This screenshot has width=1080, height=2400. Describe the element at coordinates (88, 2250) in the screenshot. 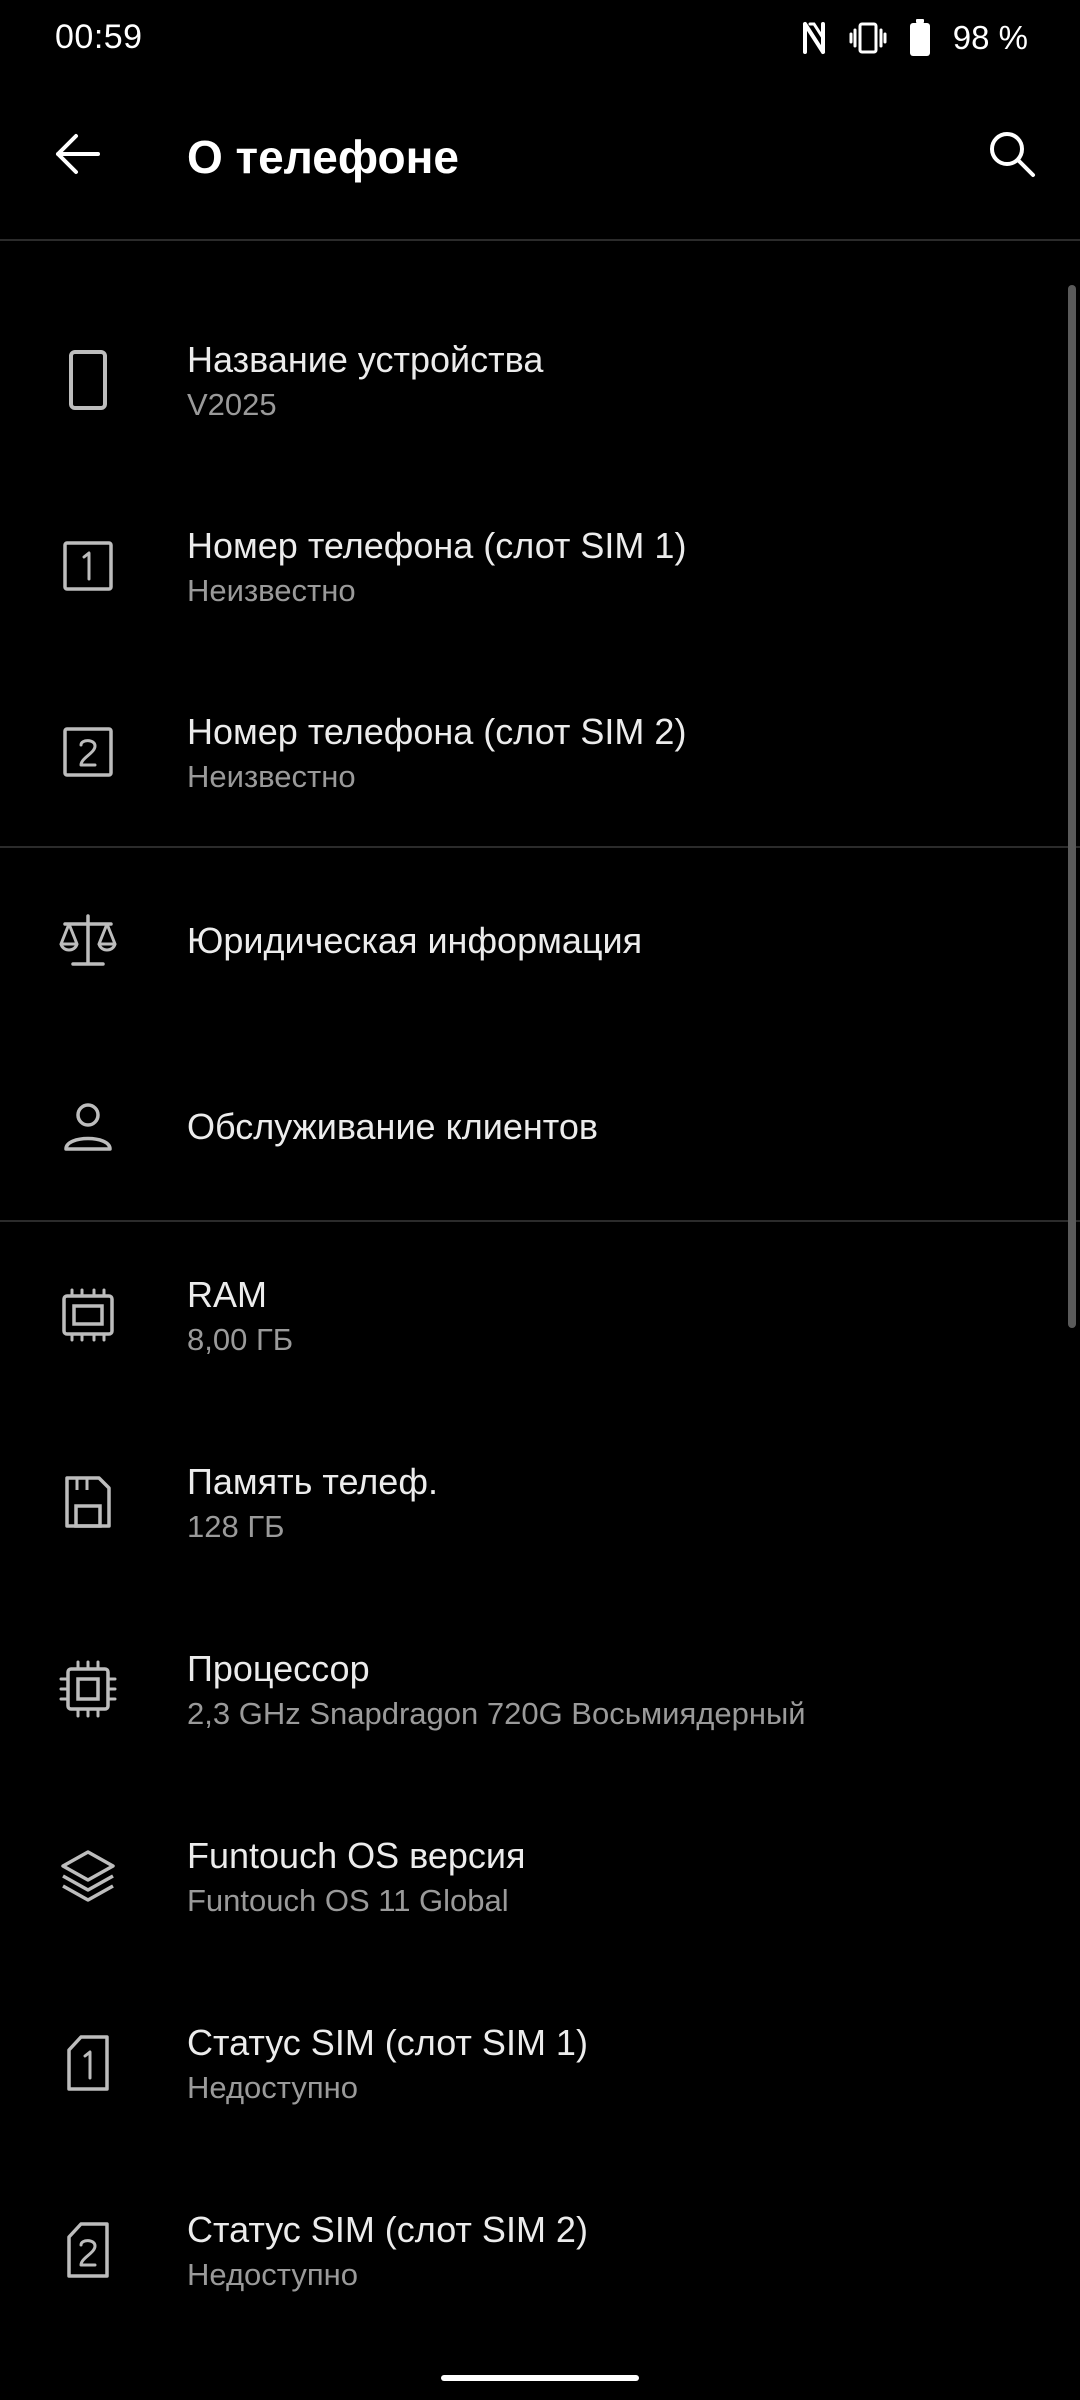

I see `sim-card-2-icon` at that location.